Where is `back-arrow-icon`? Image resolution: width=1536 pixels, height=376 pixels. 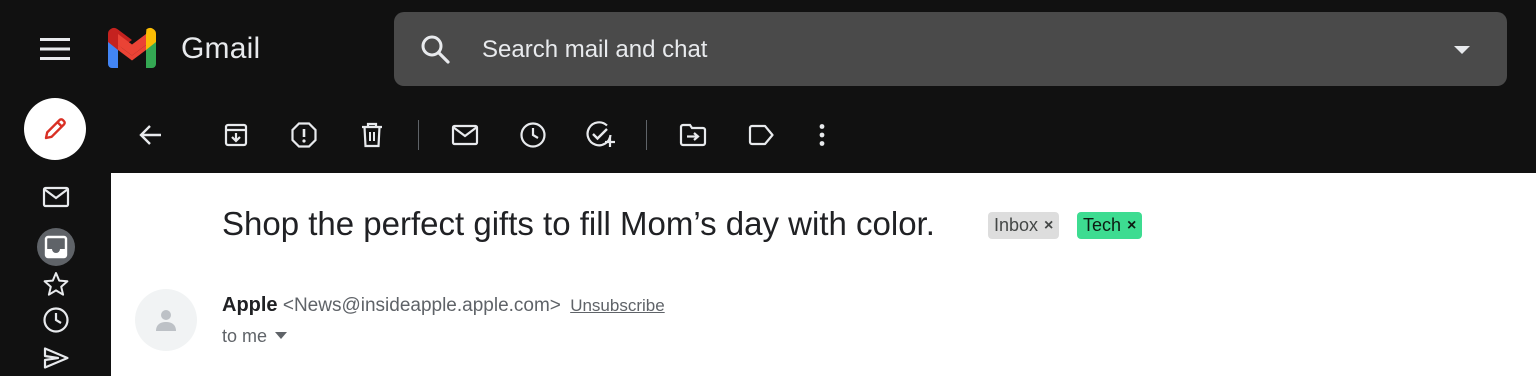 back-arrow-icon is located at coordinates (150, 135).